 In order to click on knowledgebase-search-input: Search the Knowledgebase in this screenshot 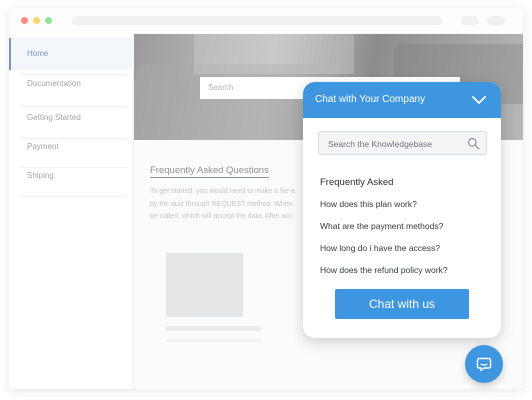, I will do `click(402, 143)`.